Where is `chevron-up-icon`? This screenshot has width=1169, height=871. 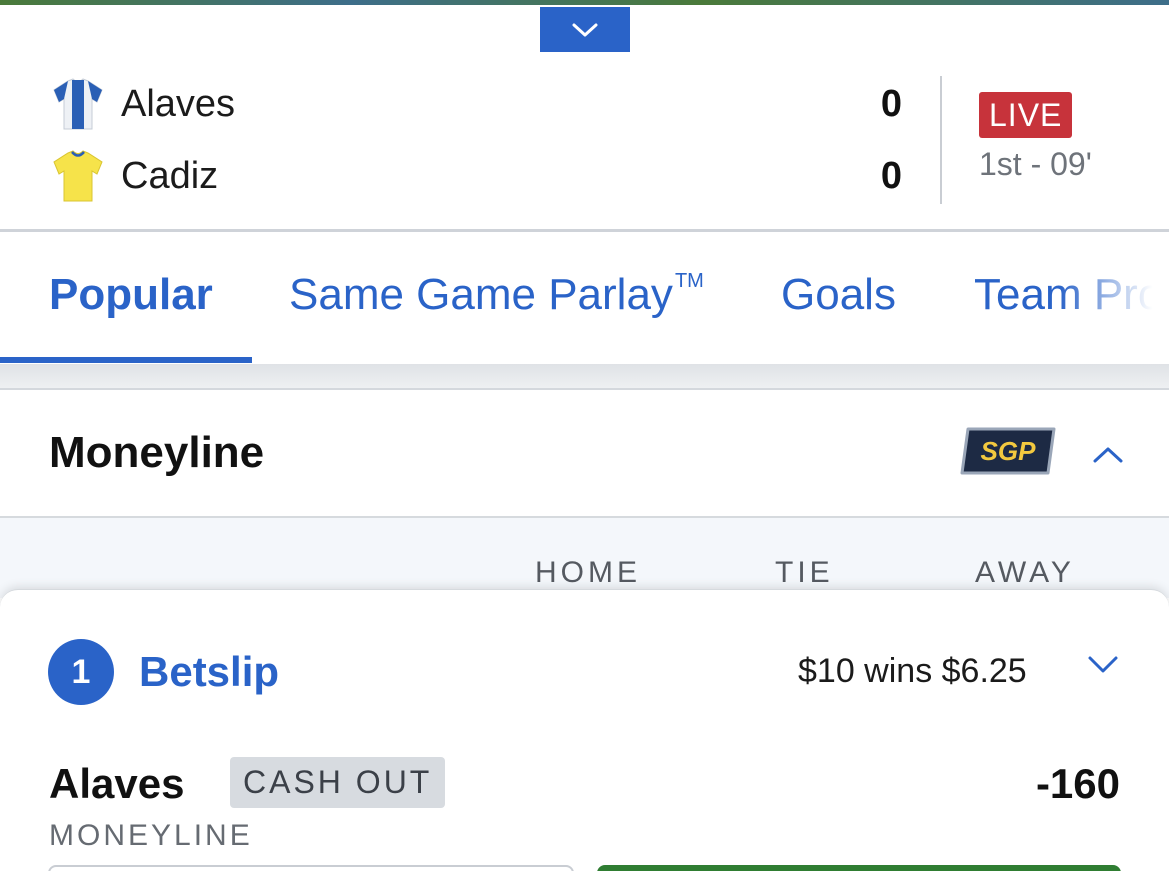 chevron-up-icon is located at coordinates (1108, 454).